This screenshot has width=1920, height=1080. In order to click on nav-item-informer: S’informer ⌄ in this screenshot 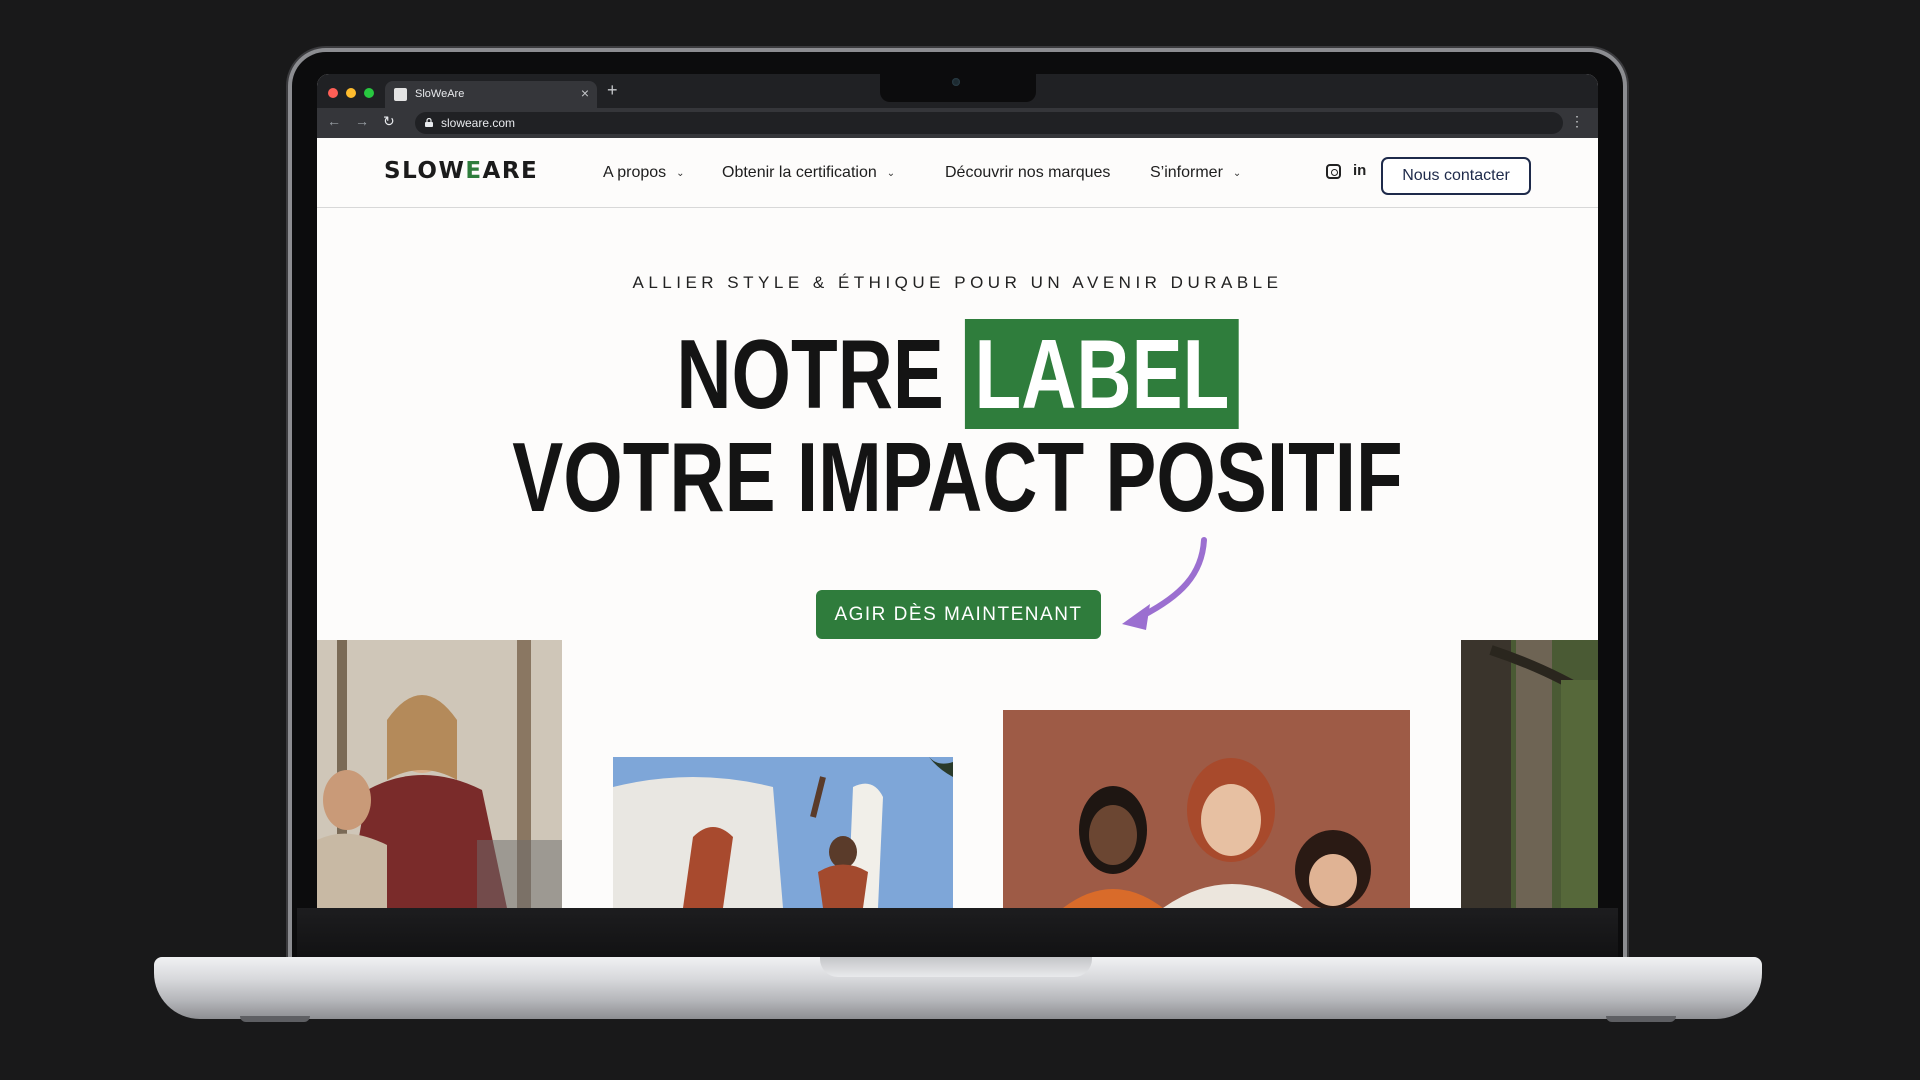, I will do `click(1195, 173)`.